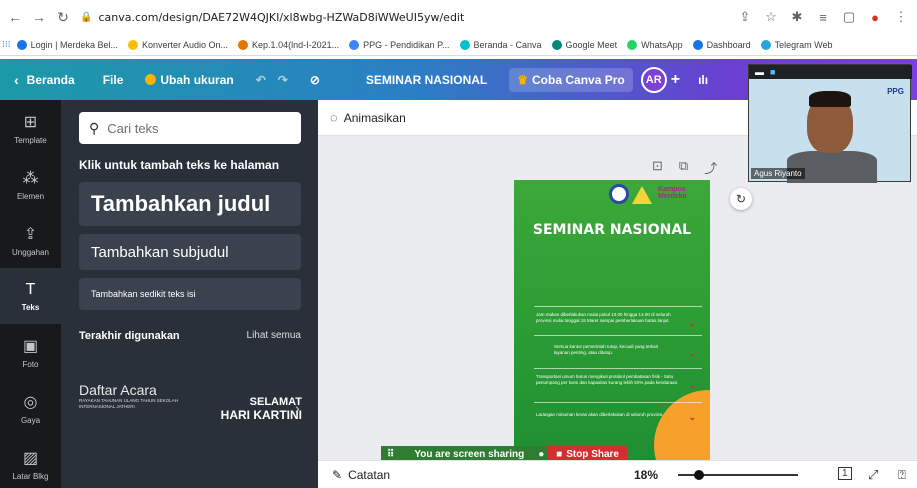 The width and height of the screenshot is (917, 488). I want to click on lock-icon: ⊡, so click(657, 167).